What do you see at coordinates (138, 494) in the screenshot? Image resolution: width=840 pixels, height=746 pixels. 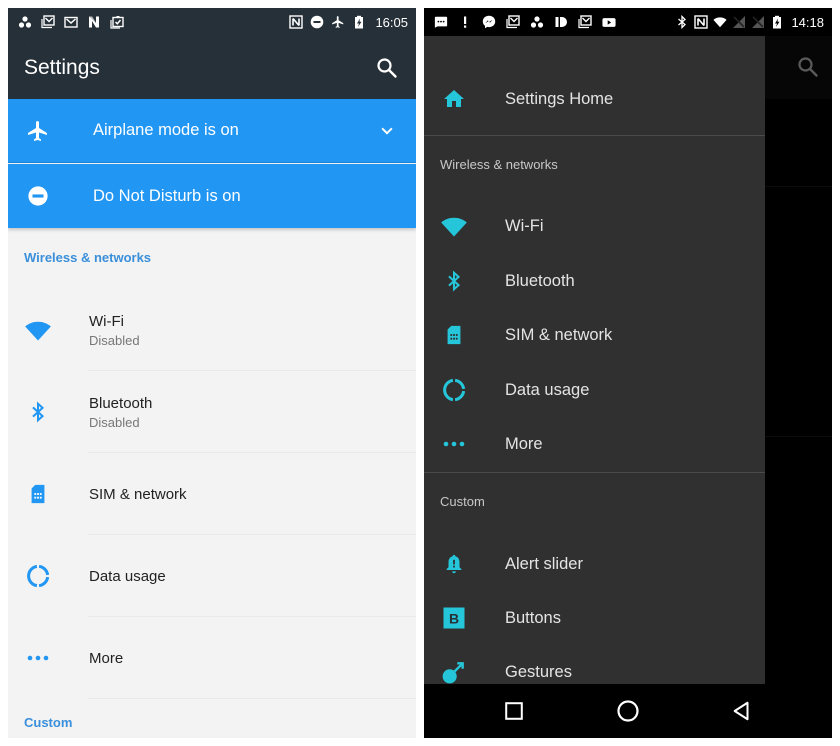 I see `item-title: SIM & network` at bounding box center [138, 494].